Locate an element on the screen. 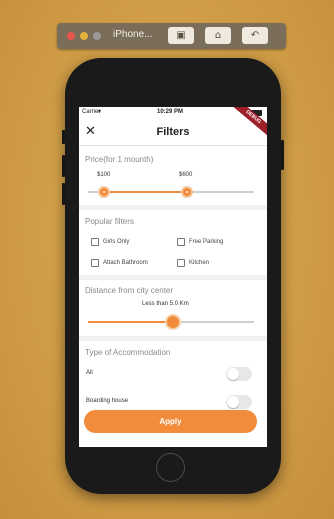  volume-down-button is located at coordinates (63, 194).